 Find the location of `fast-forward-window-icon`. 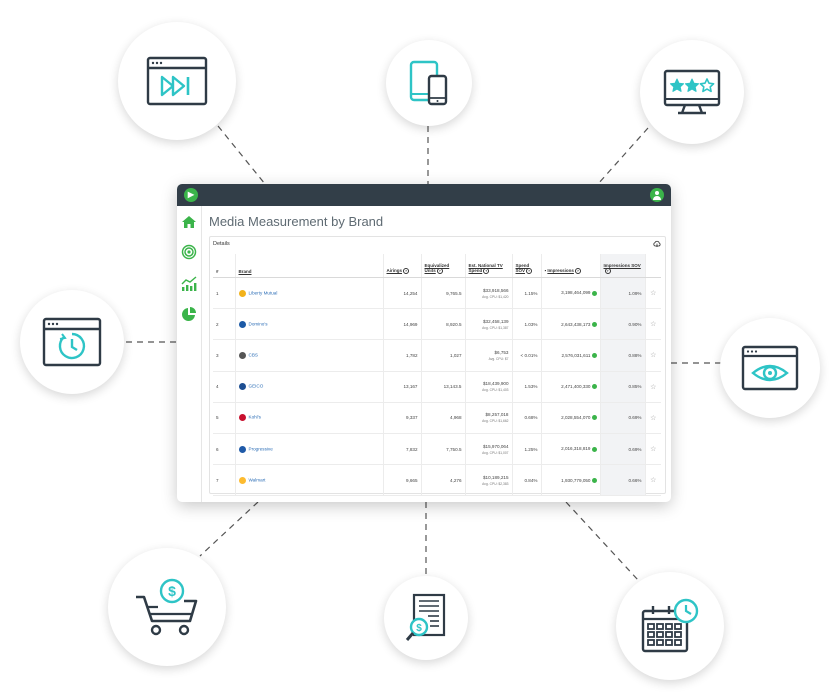

fast-forward-window-icon is located at coordinates (177, 81).